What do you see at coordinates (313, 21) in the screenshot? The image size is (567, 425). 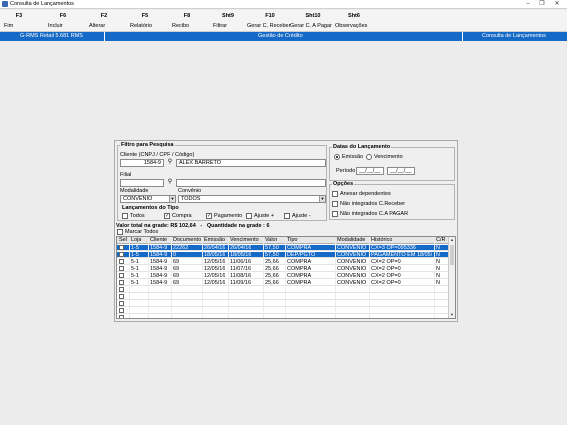 I see `gerar-c-a-pagar-button: Sht10 Gerar C. A Pagar` at bounding box center [313, 21].